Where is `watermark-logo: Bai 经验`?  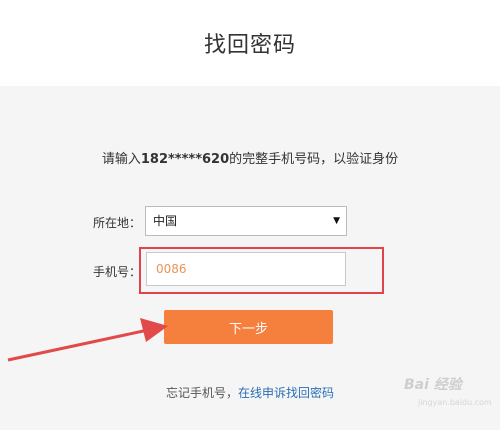
watermark-logo: Bai 经验 is located at coordinates (433, 385).